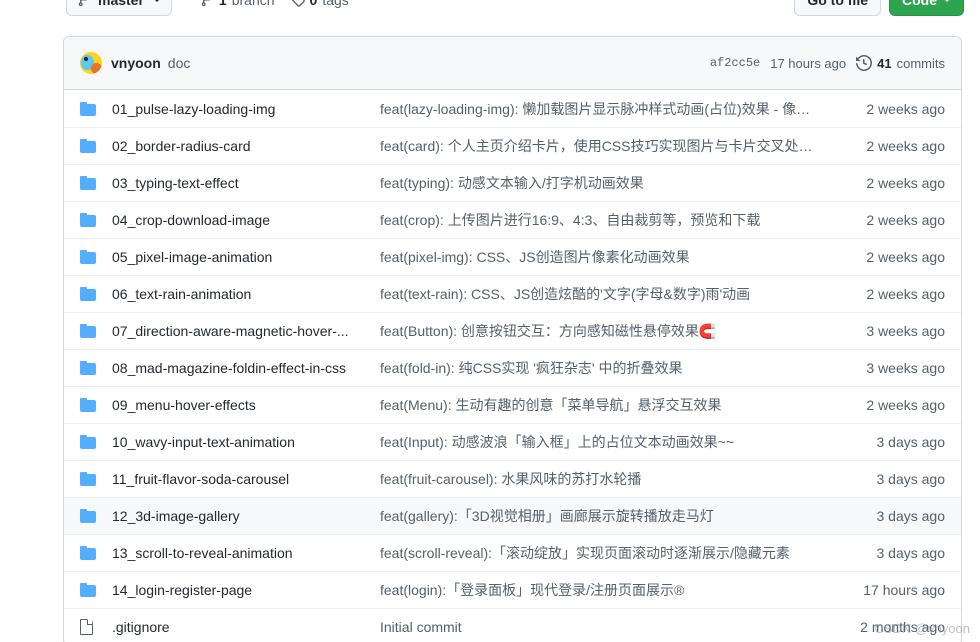 The image size is (980, 642). Describe the element at coordinates (320, 4) in the screenshot. I see `tag-count: 0 tags` at that location.